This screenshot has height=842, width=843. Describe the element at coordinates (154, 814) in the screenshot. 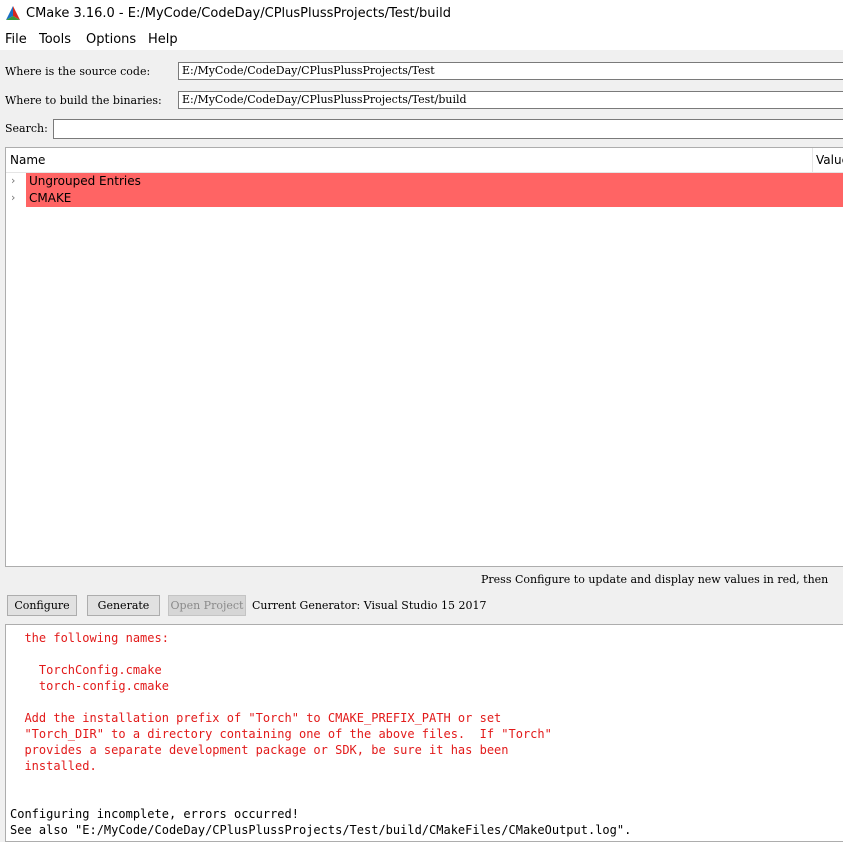

I see `output-line: Configuring incomplete, errors occurred!` at that location.